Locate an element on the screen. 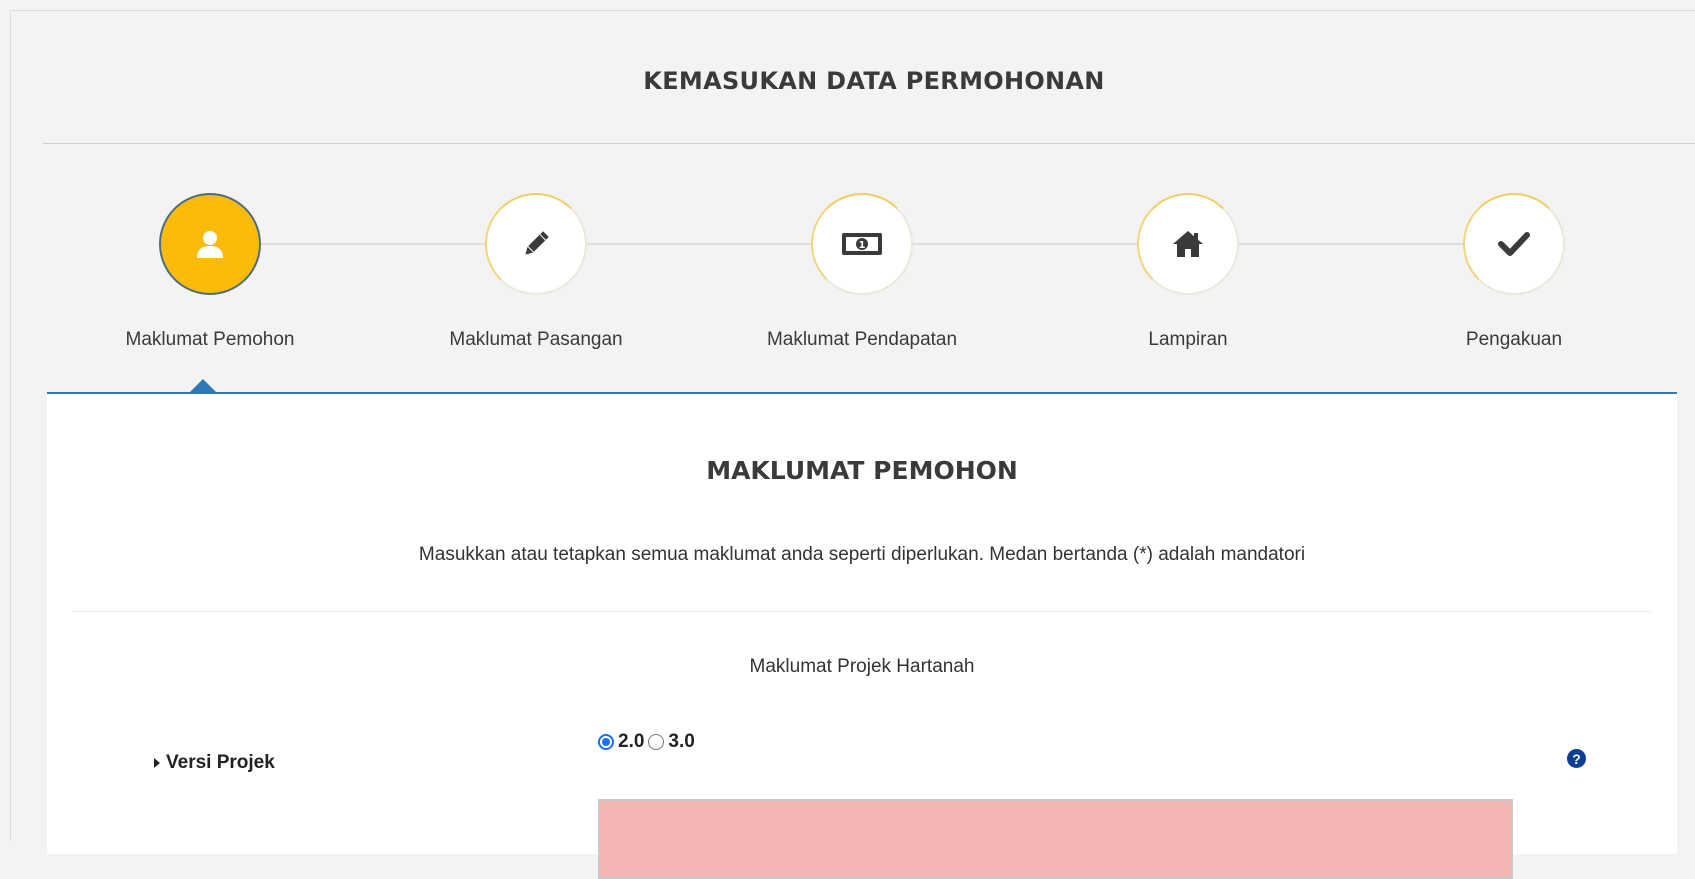 Image resolution: width=1695 pixels, height=879 pixels. home-icon is located at coordinates (1188, 244).